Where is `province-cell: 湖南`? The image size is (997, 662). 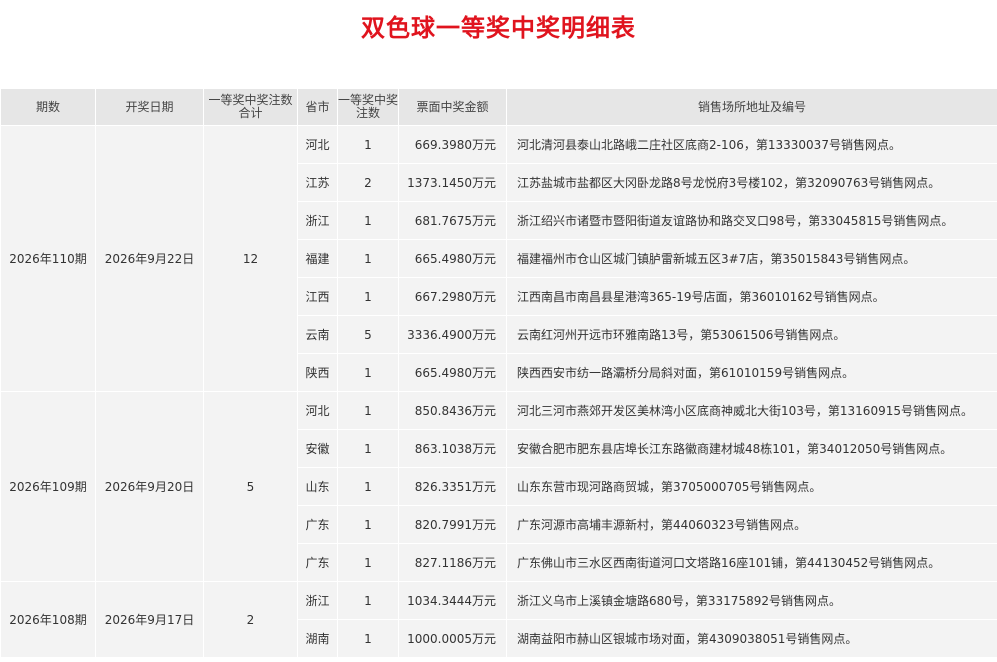
province-cell: 湖南 is located at coordinates (317, 638).